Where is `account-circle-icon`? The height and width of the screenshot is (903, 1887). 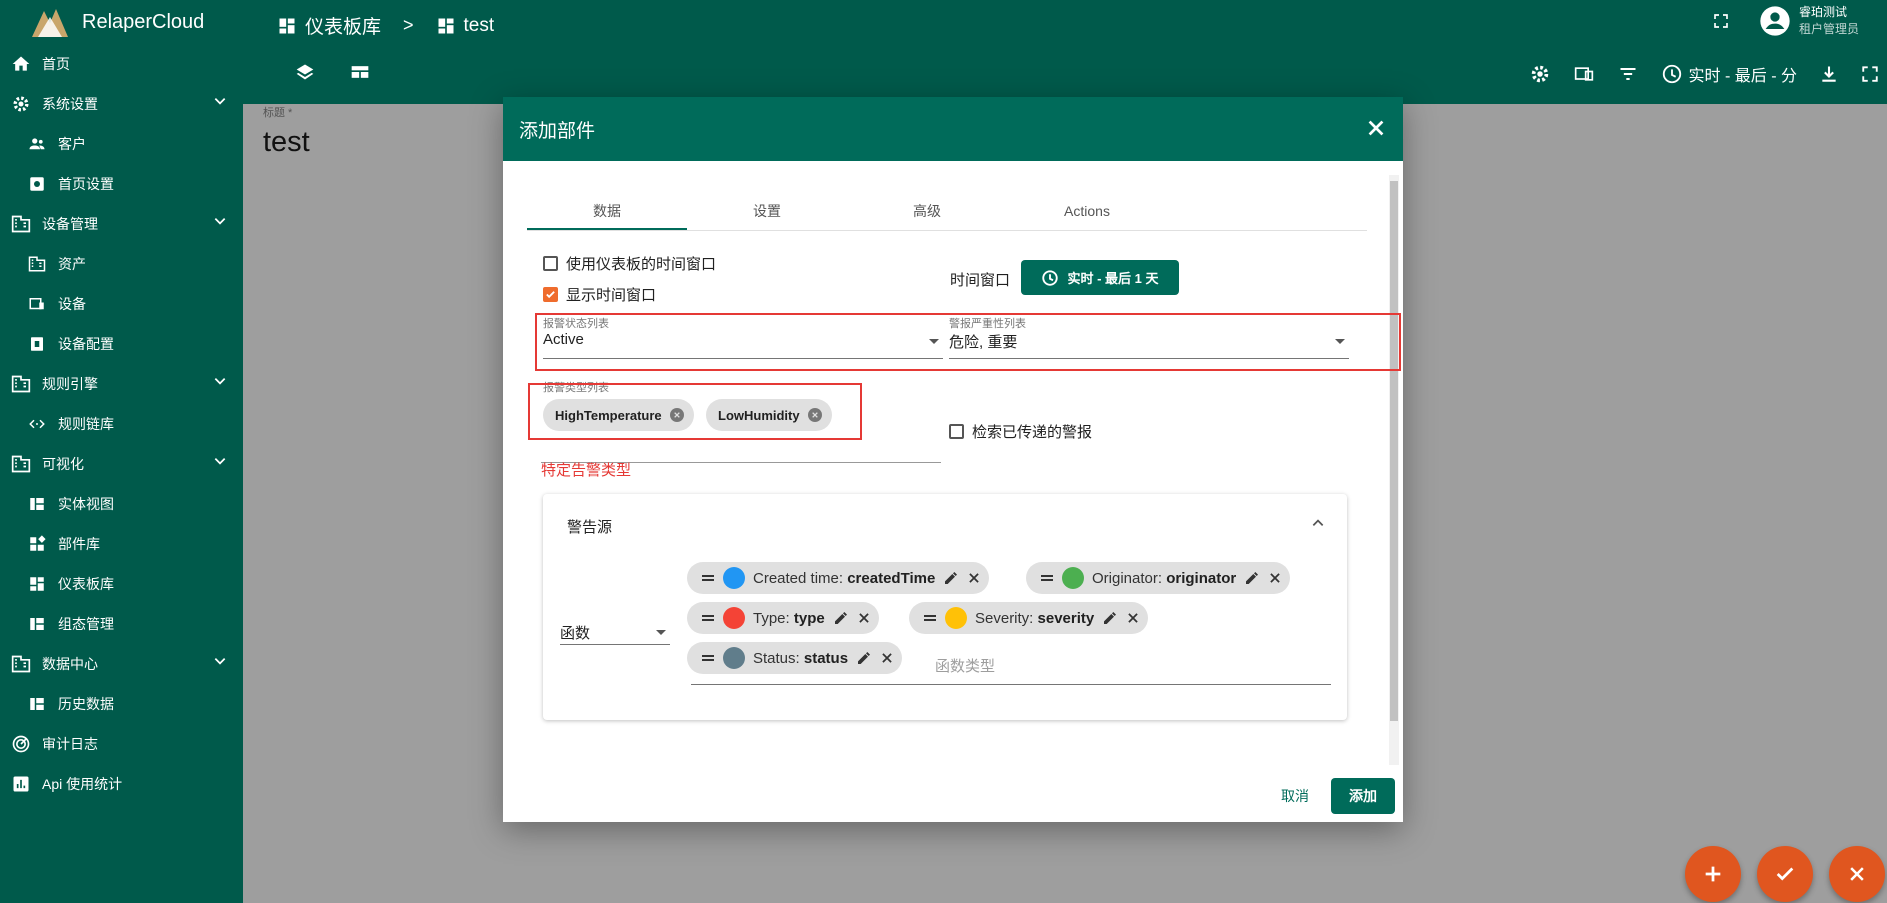 account-circle-icon is located at coordinates (1775, 21).